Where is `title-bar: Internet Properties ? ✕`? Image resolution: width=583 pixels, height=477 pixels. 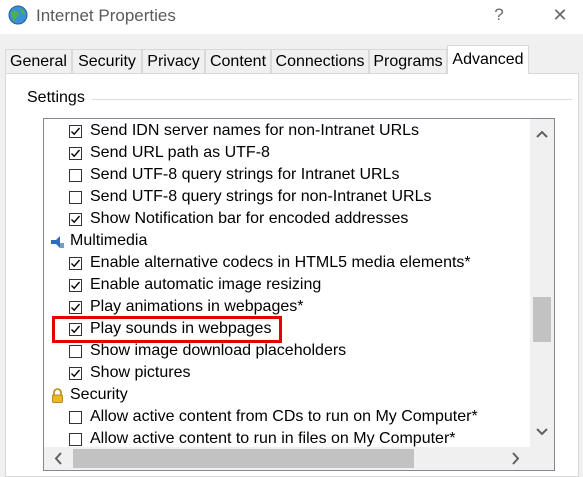 title-bar: Internet Properties ? ✕ is located at coordinates (291, 17).